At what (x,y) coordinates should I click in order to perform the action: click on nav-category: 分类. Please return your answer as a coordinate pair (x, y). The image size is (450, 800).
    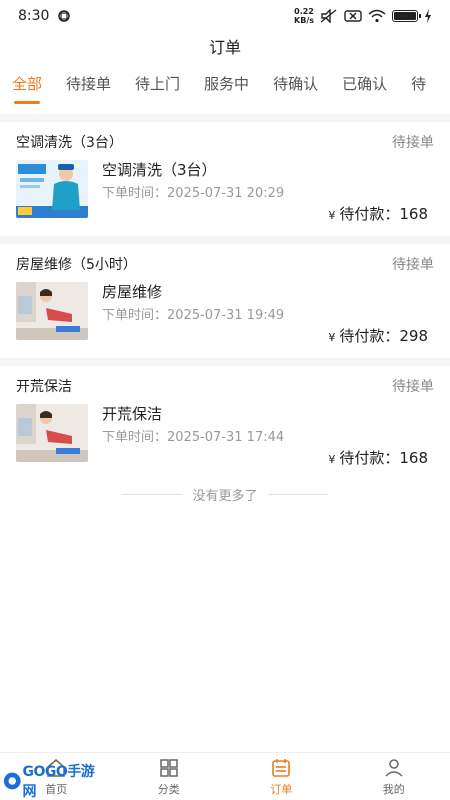
    Looking at the image, I should click on (169, 776).